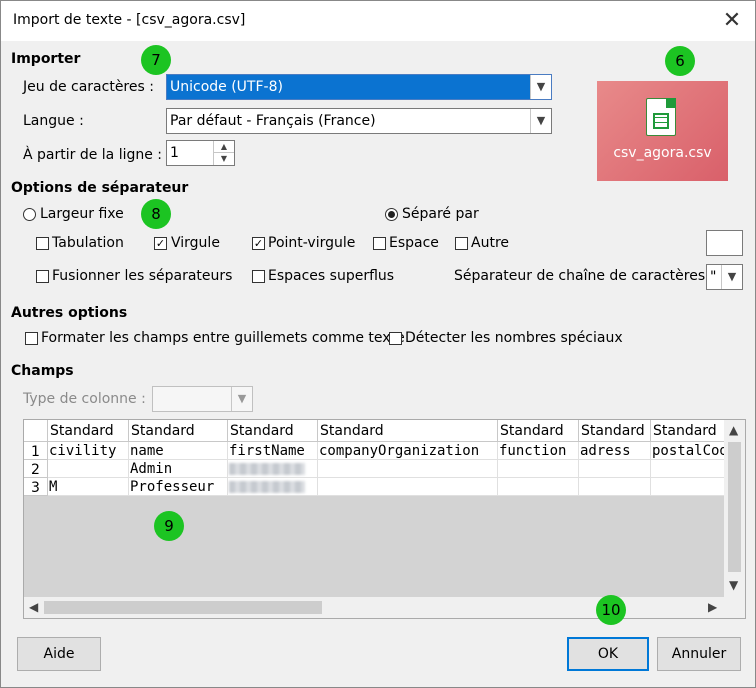 This screenshot has height=688, width=756. I want to click on grid-cell: Professeur, so click(178, 487).